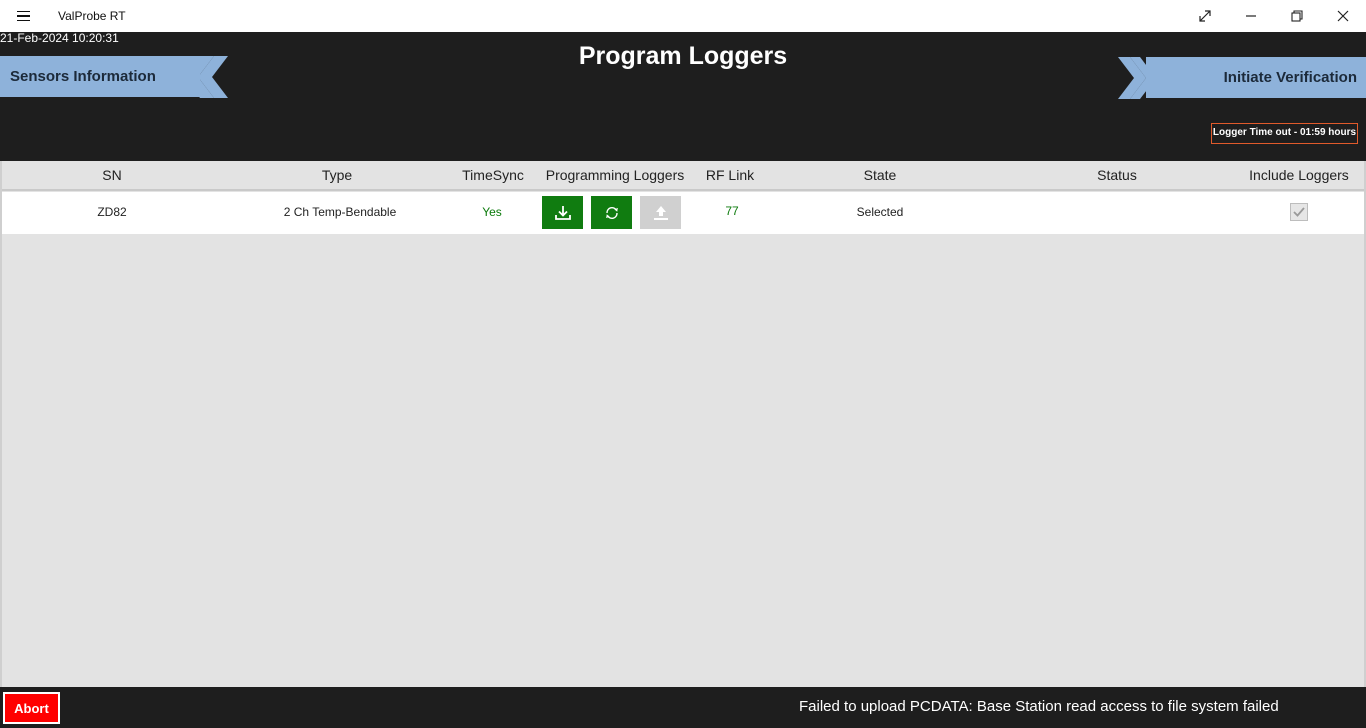 The image size is (1366, 728). What do you see at coordinates (1343, 16) in the screenshot?
I see `close-icon` at bounding box center [1343, 16].